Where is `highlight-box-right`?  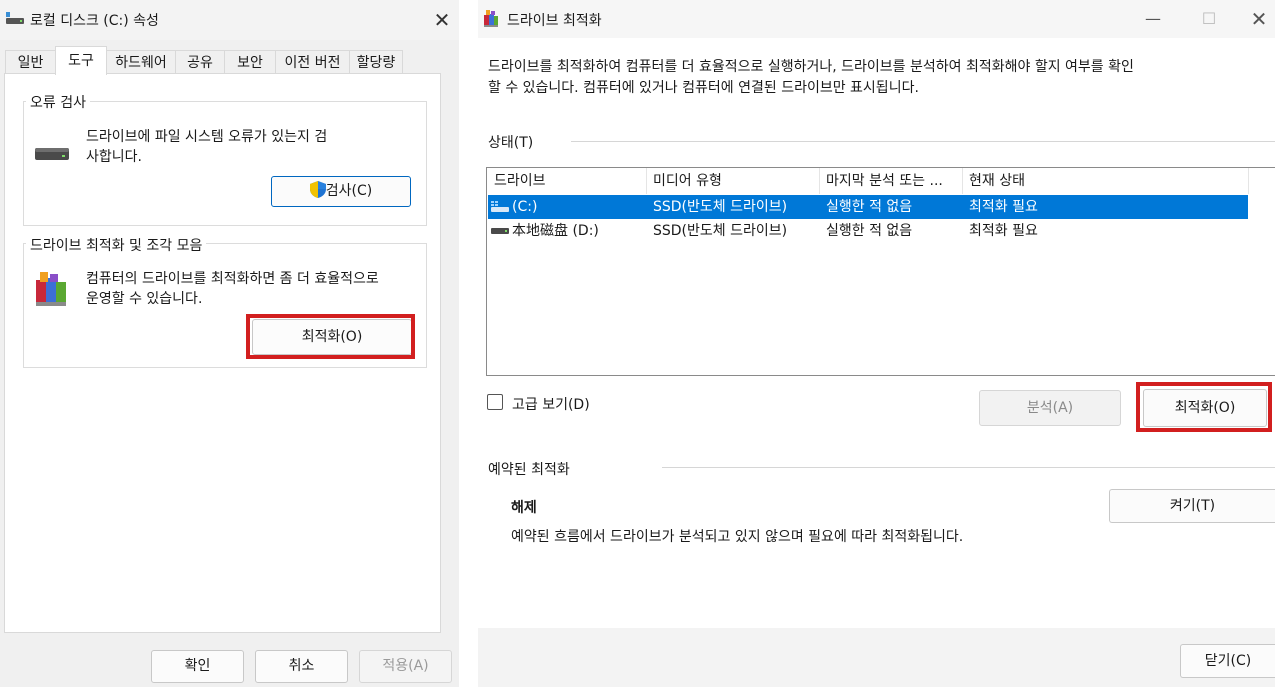 highlight-box-right is located at coordinates (1204, 407).